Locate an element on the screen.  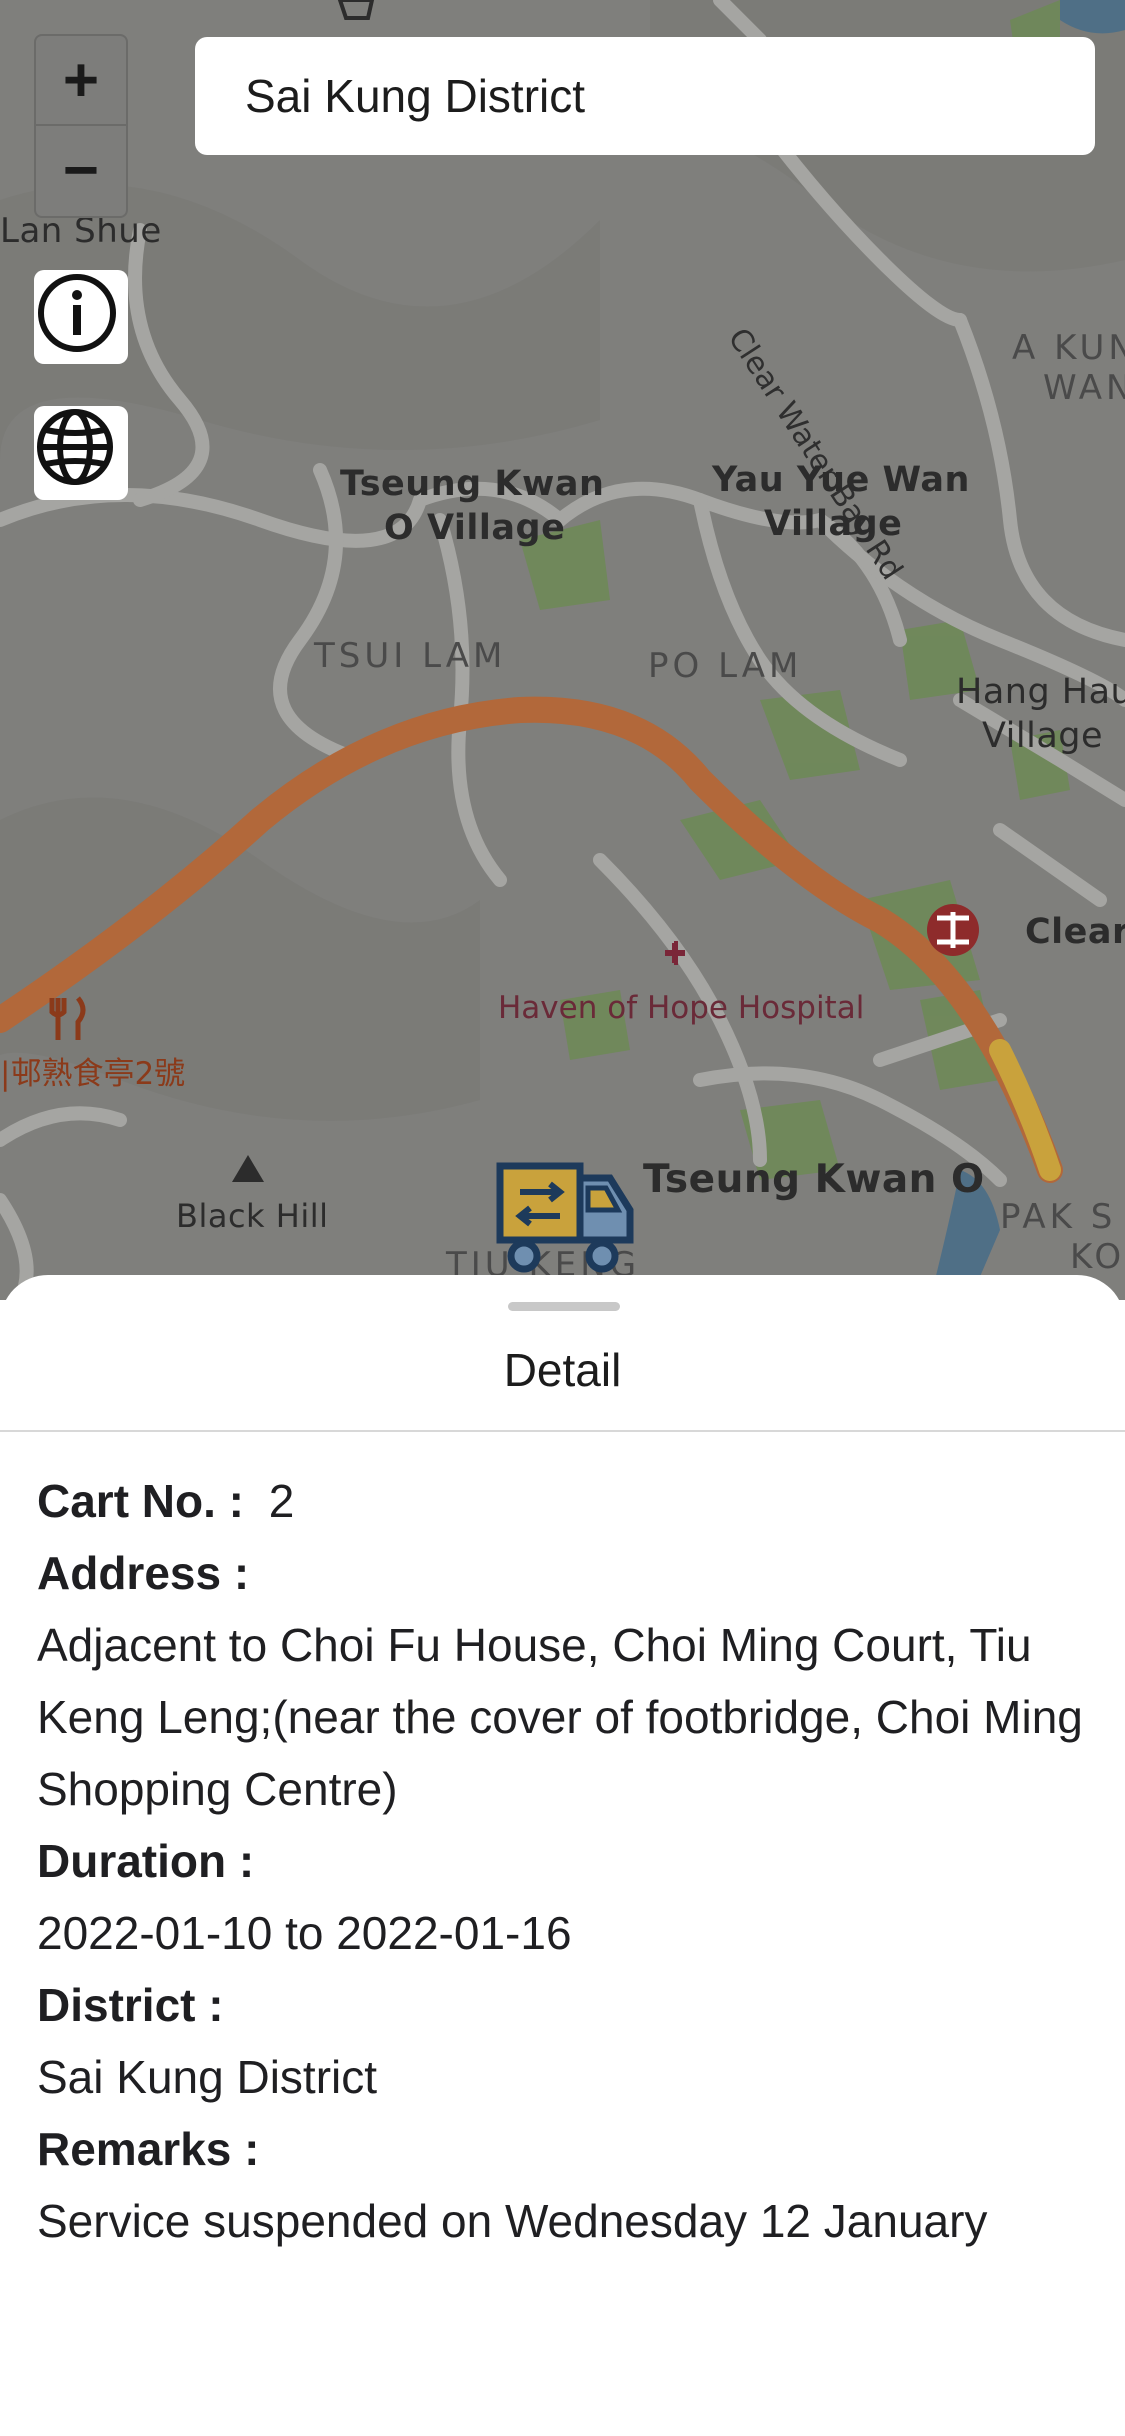
map-label-yau-yue-wan-village-2: Village is located at coordinates (833, 524).